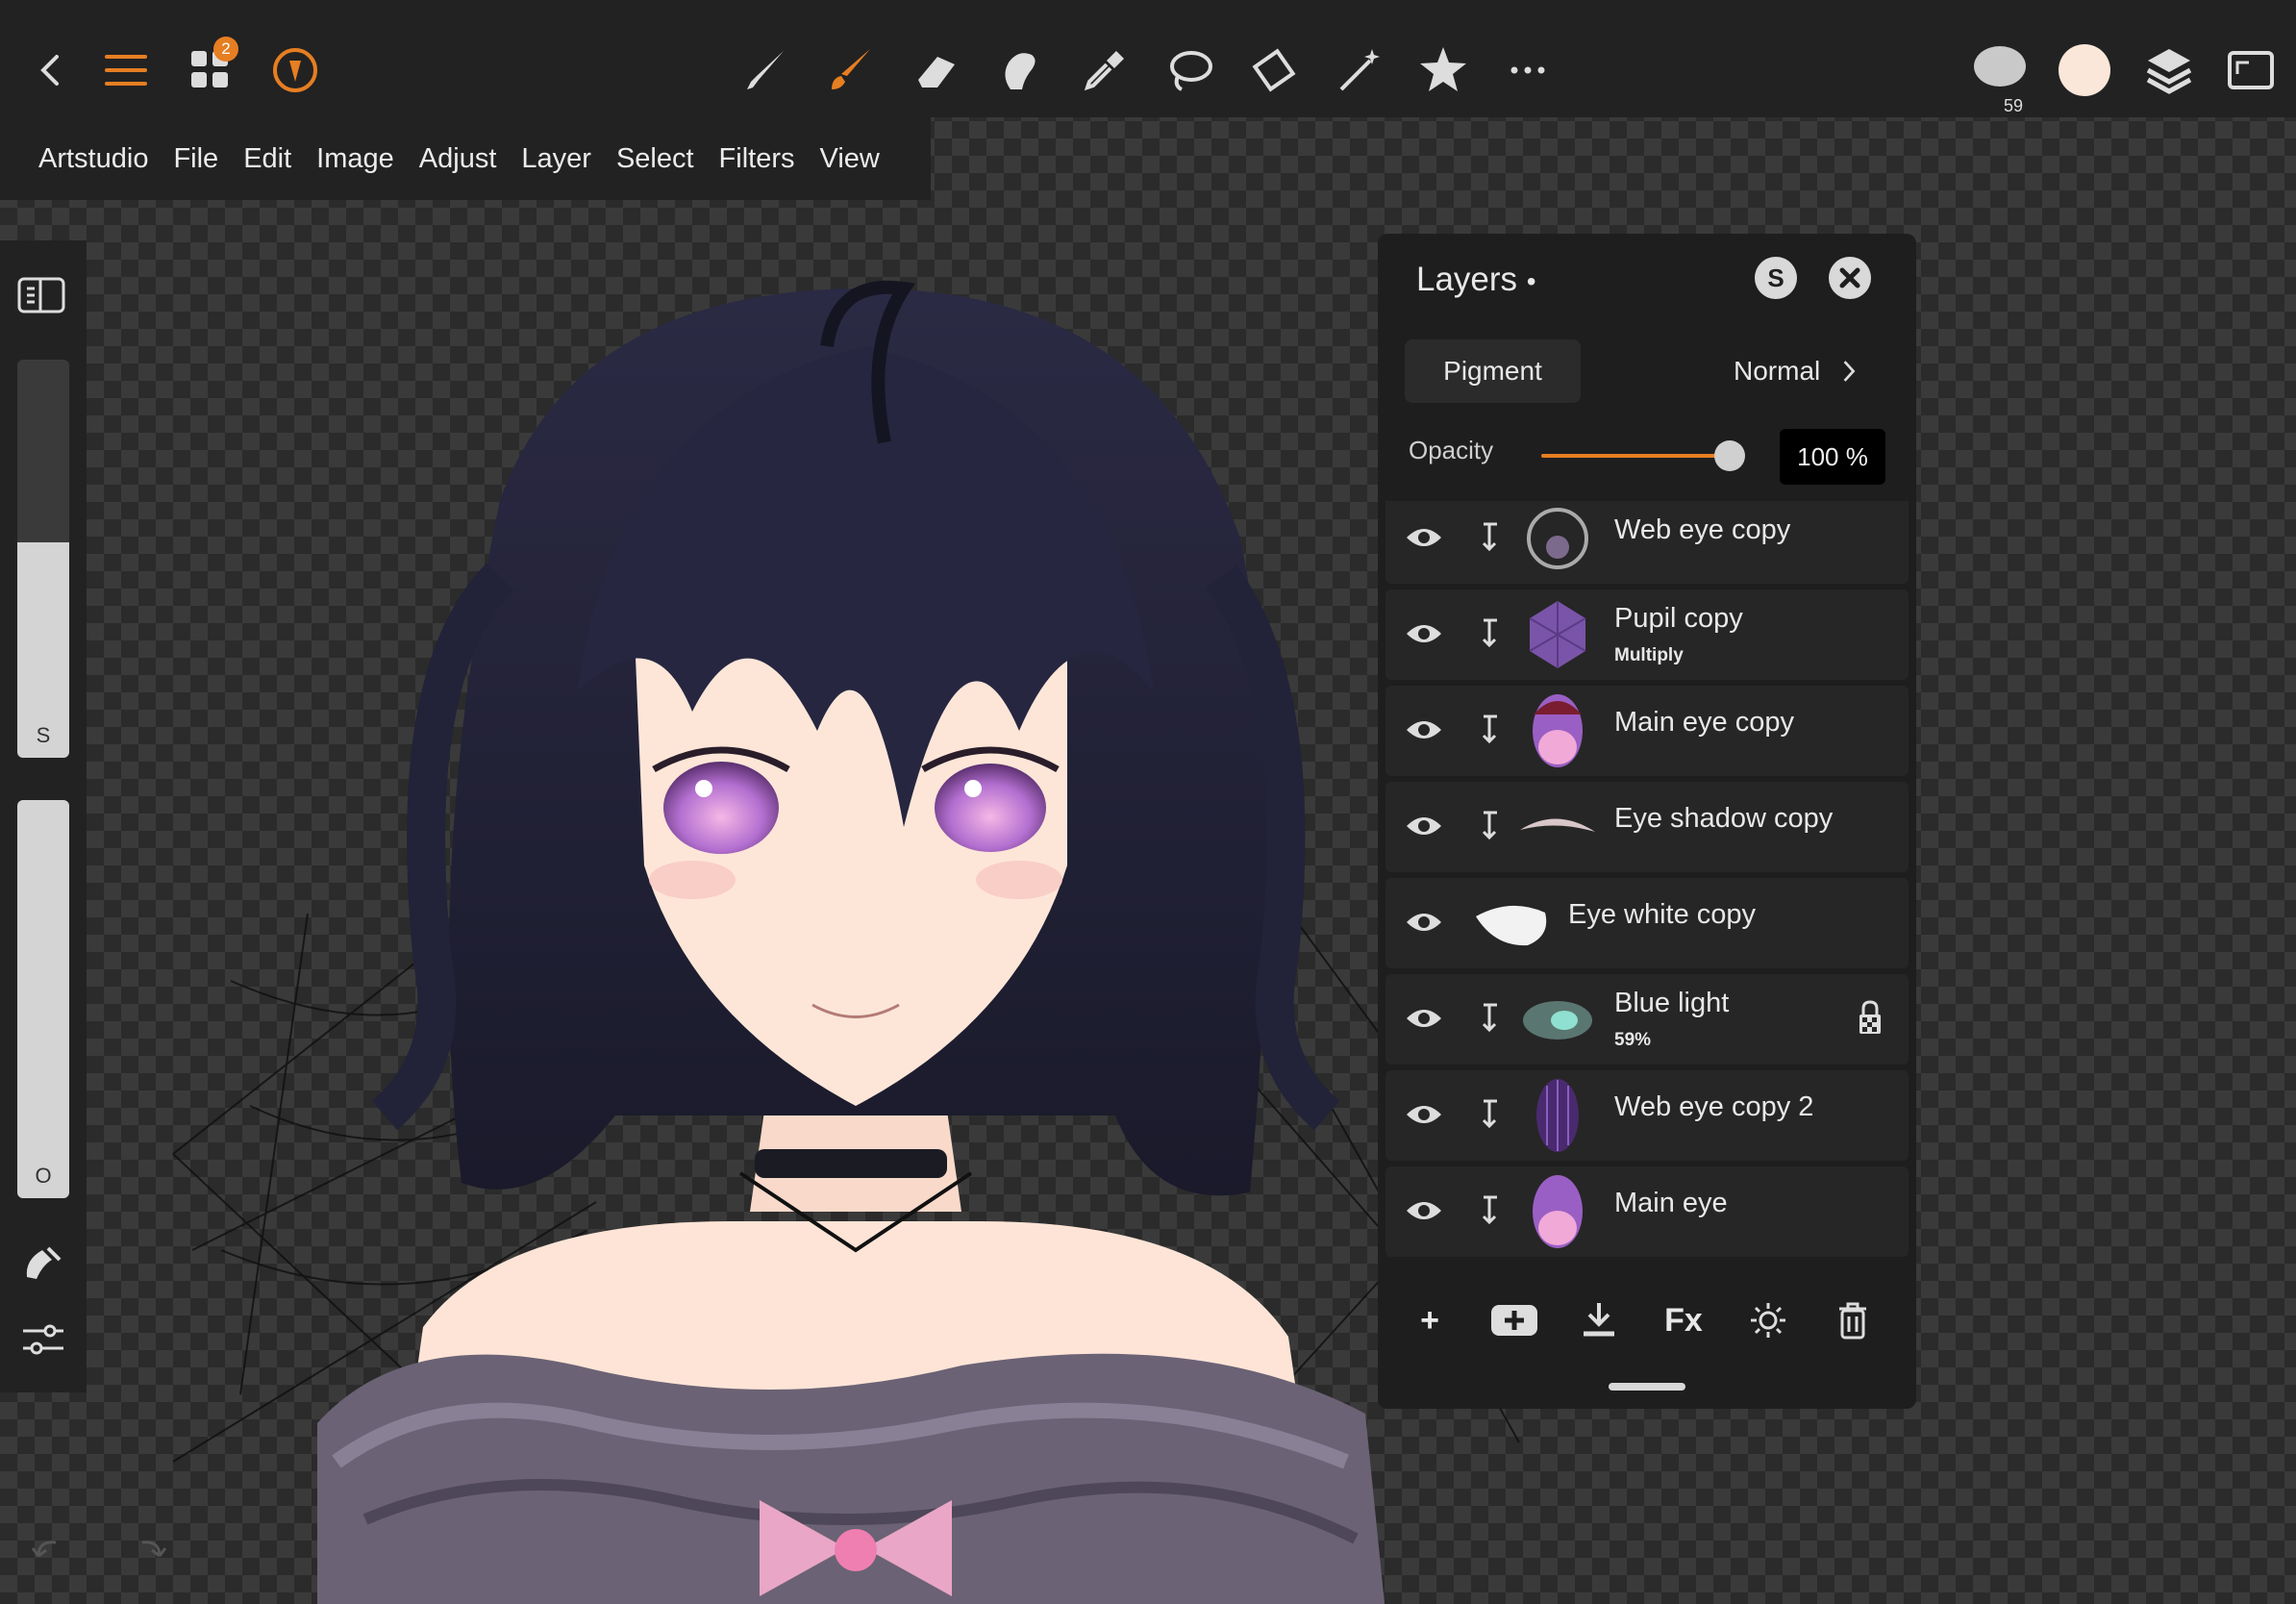 The height and width of the screenshot is (1604, 2296). What do you see at coordinates (93, 159) in the screenshot?
I see `menu-artstudio: Artstudio` at bounding box center [93, 159].